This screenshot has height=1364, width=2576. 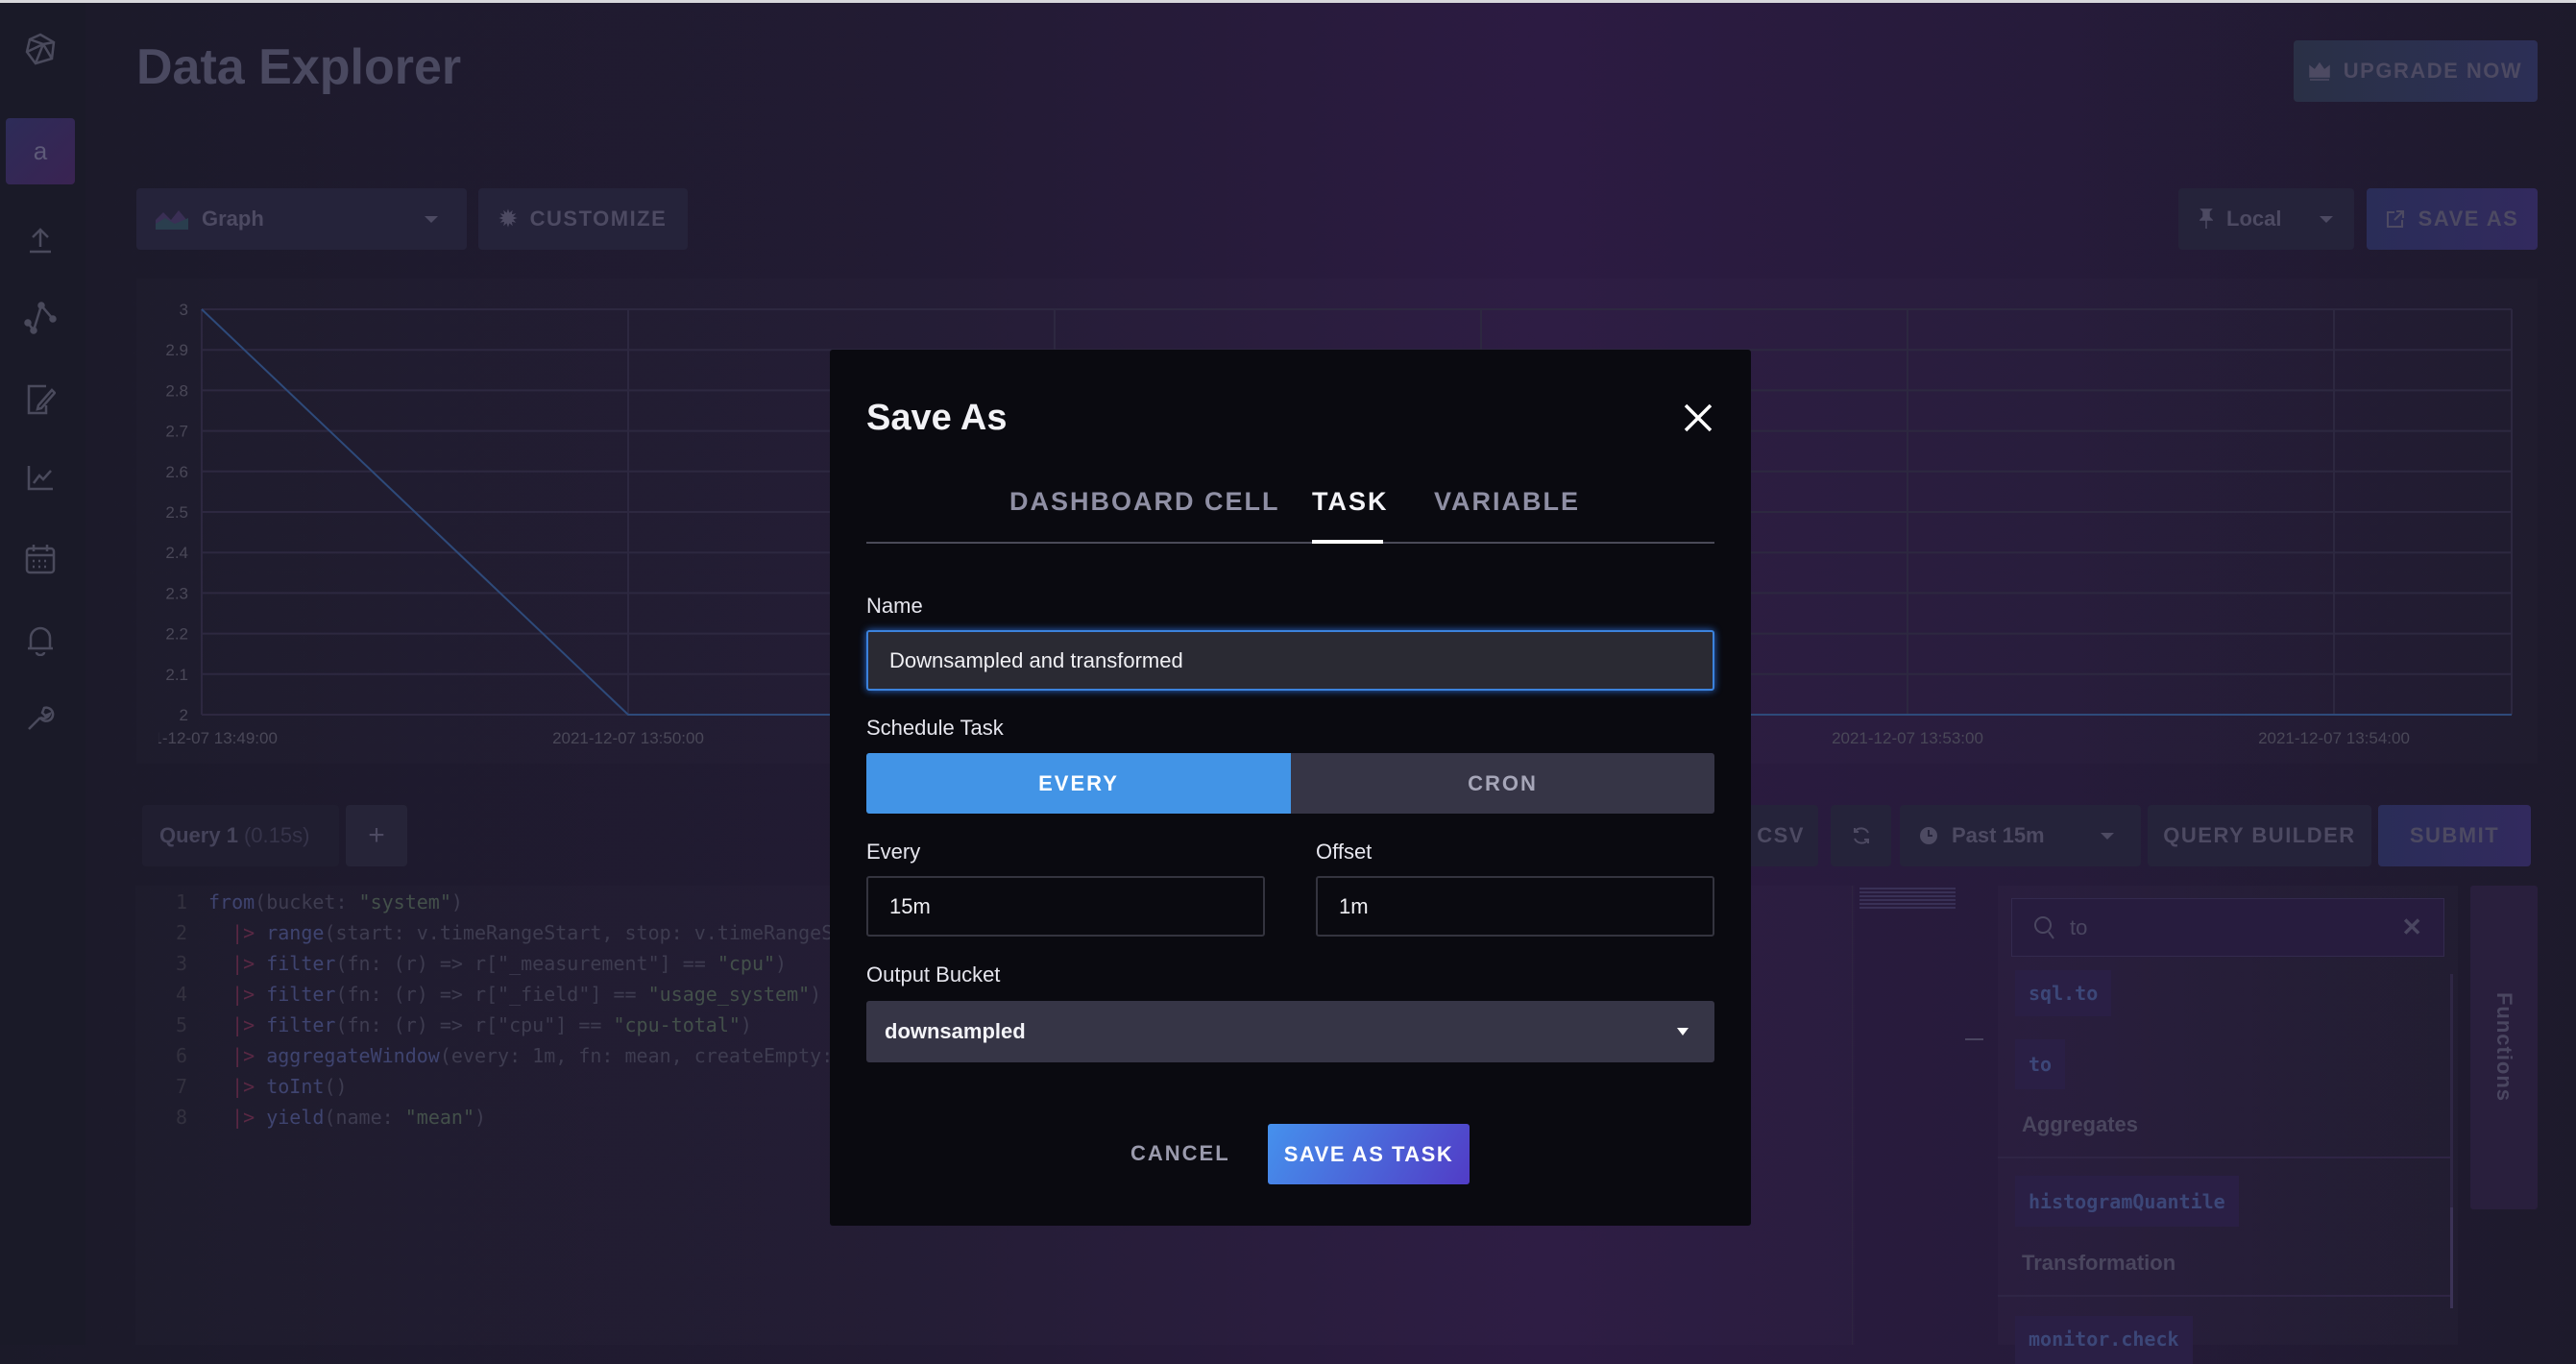 What do you see at coordinates (177, 1086) in the screenshot?
I see `line-number: 7` at bounding box center [177, 1086].